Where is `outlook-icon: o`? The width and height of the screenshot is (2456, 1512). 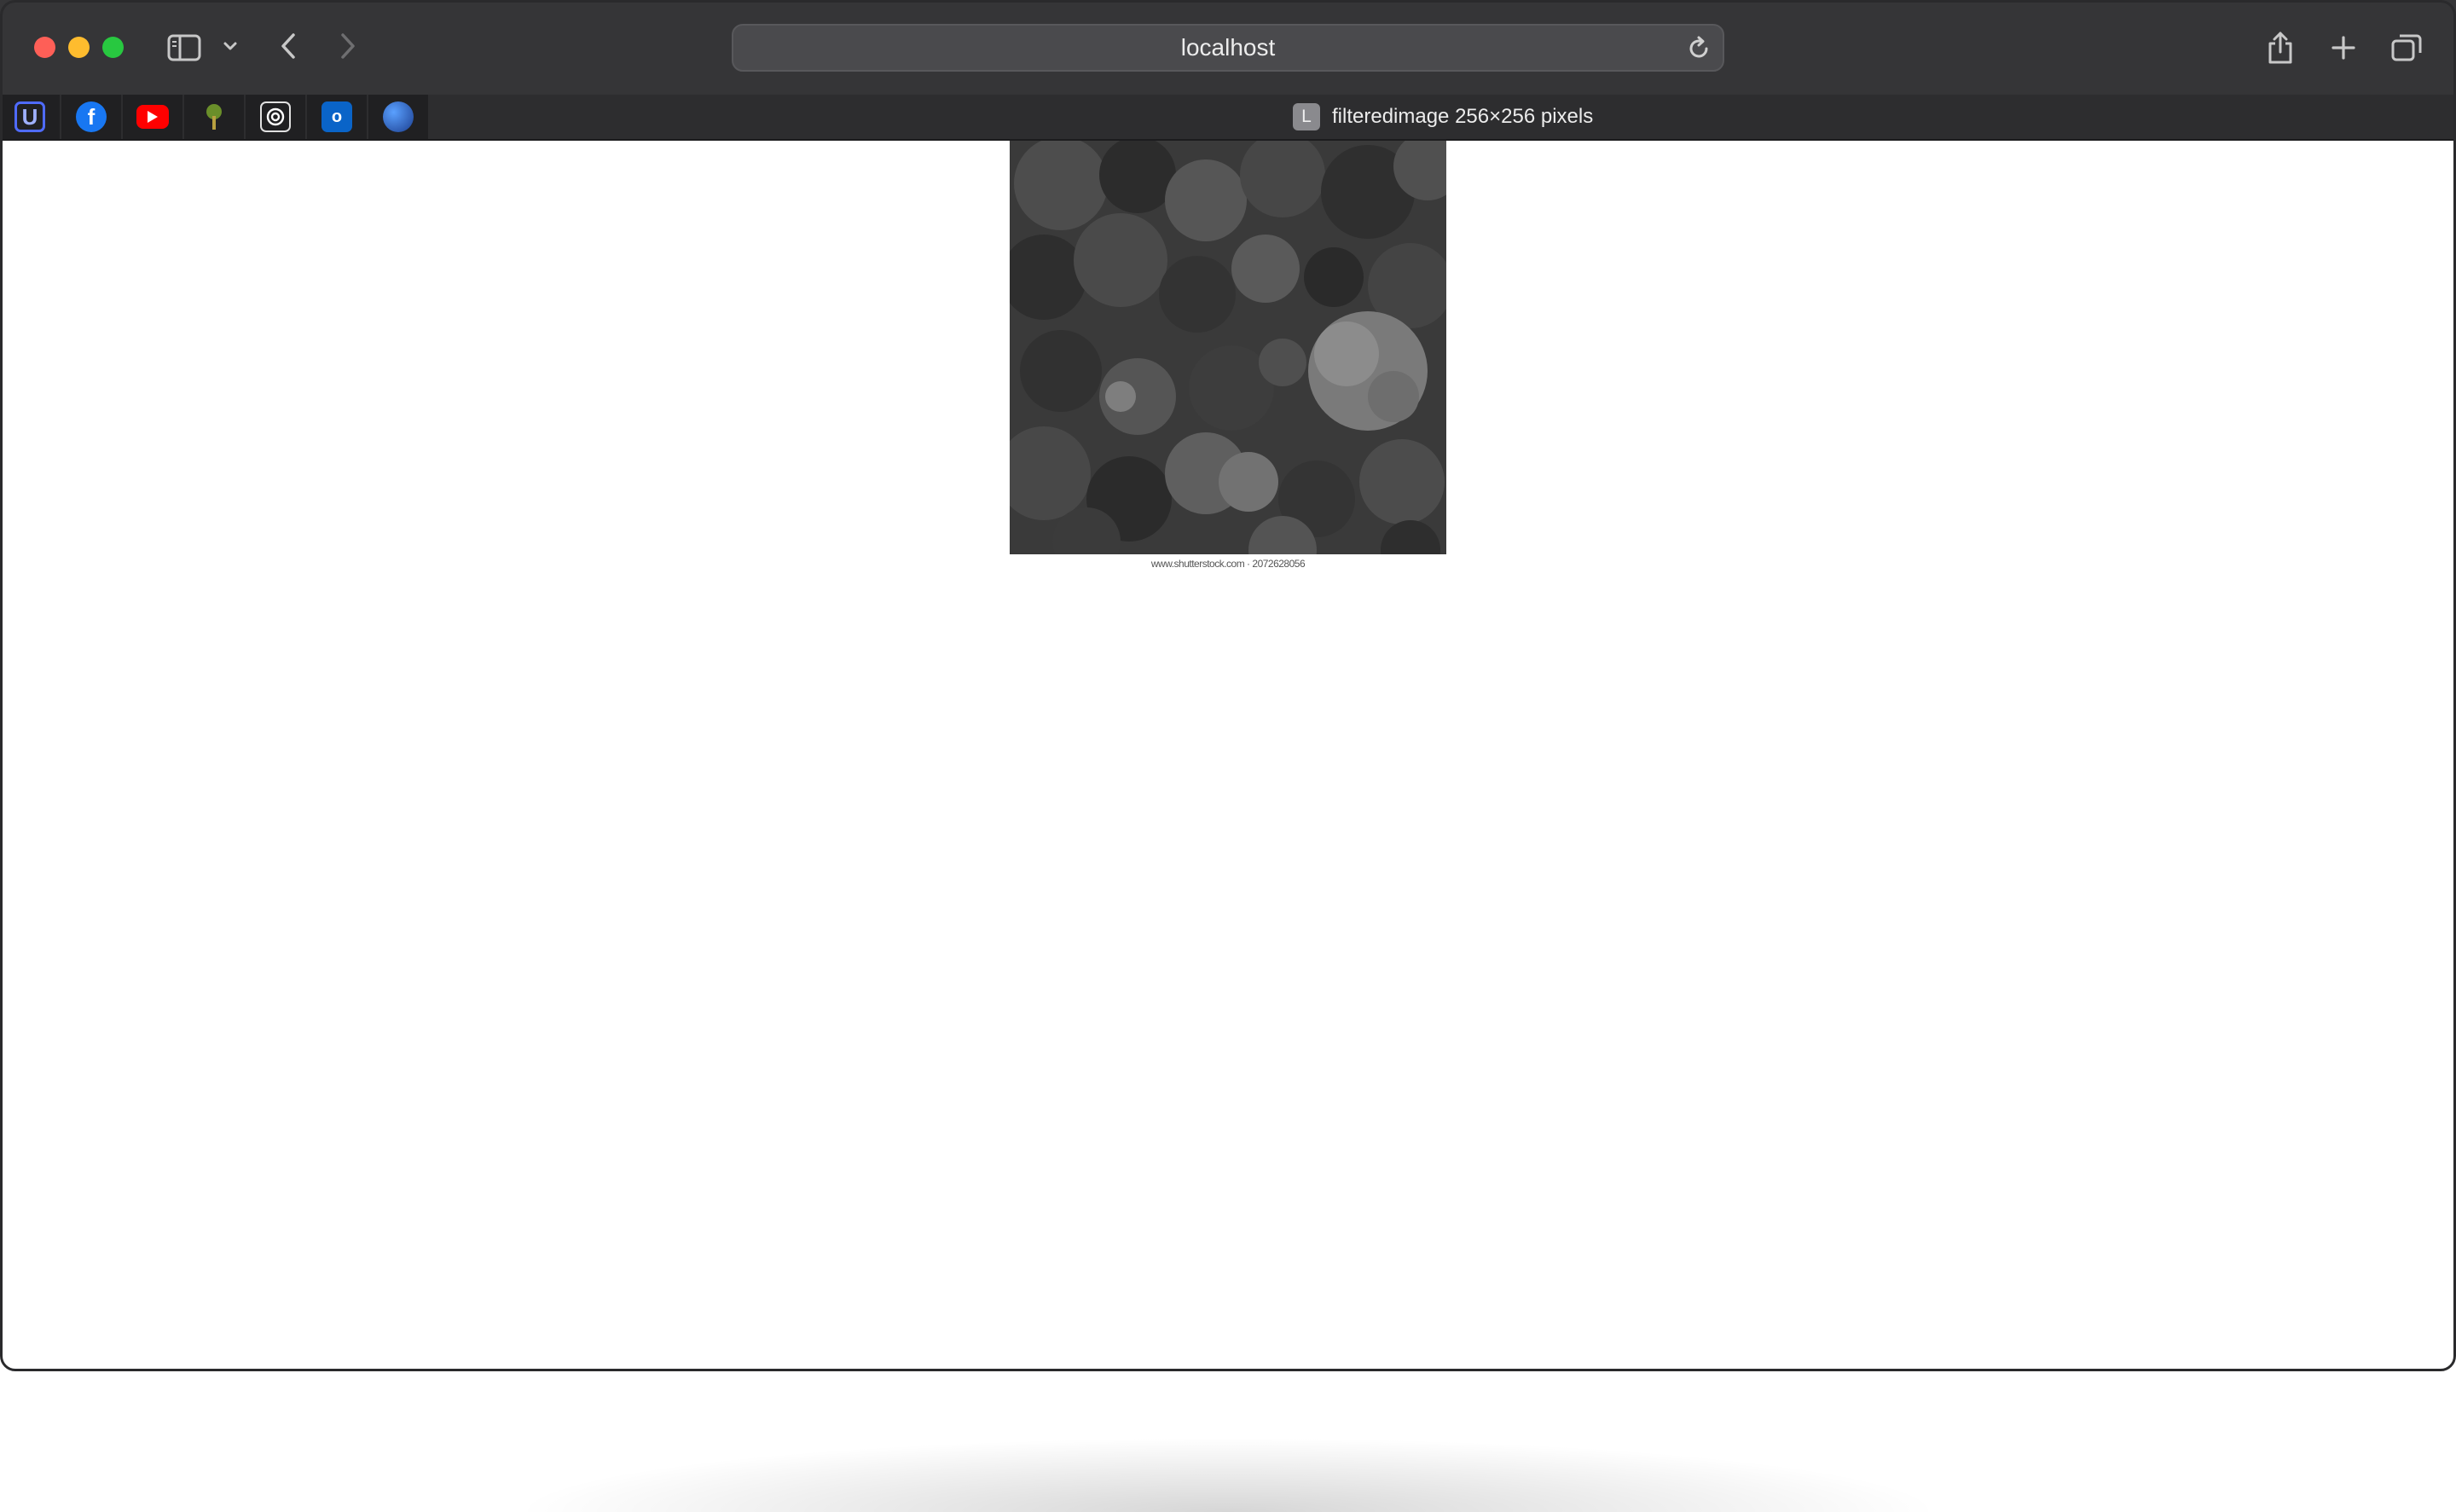 outlook-icon: o is located at coordinates (336, 117).